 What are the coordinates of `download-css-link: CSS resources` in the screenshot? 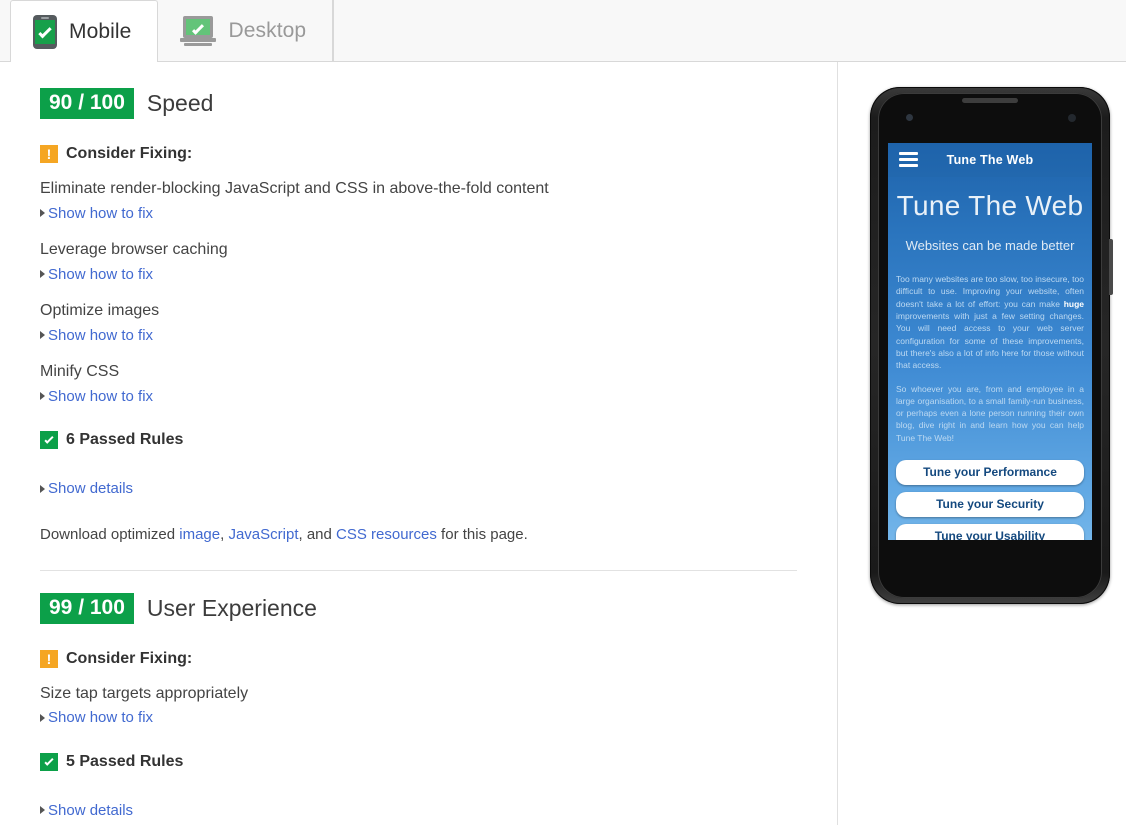 It's located at (386, 534).